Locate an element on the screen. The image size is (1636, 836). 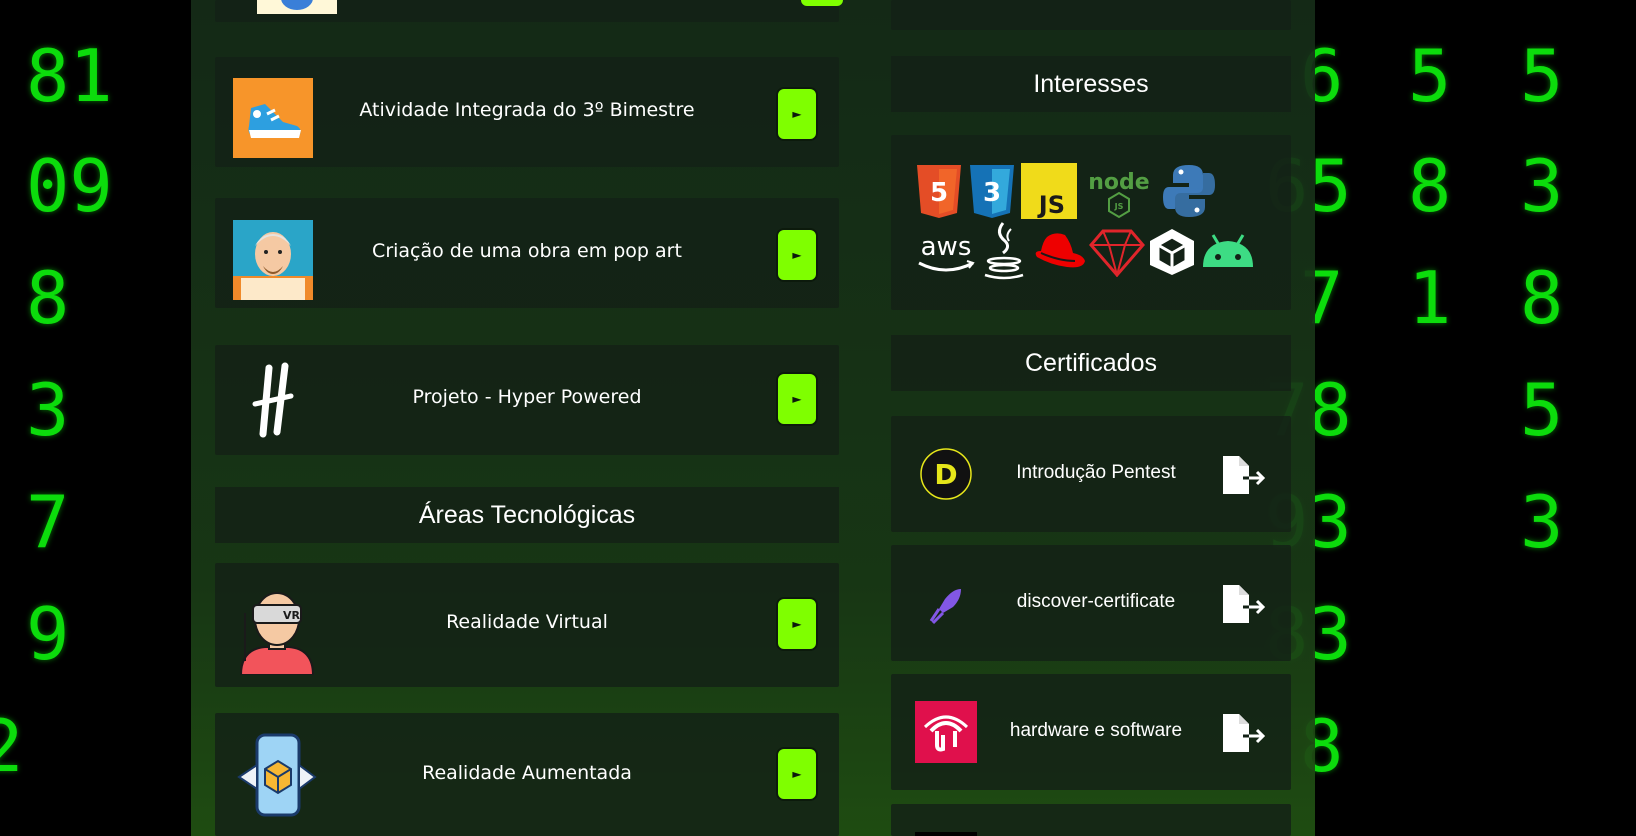
dio-logo-icon: D is located at coordinates (946, 474).